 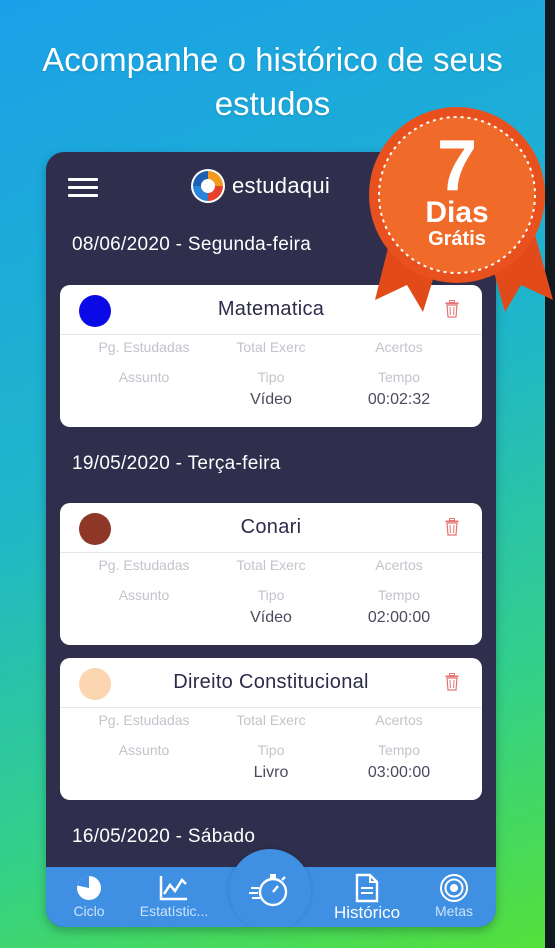 What do you see at coordinates (89, 911) in the screenshot?
I see `tab-label: Ciclo` at bounding box center [89, 911].